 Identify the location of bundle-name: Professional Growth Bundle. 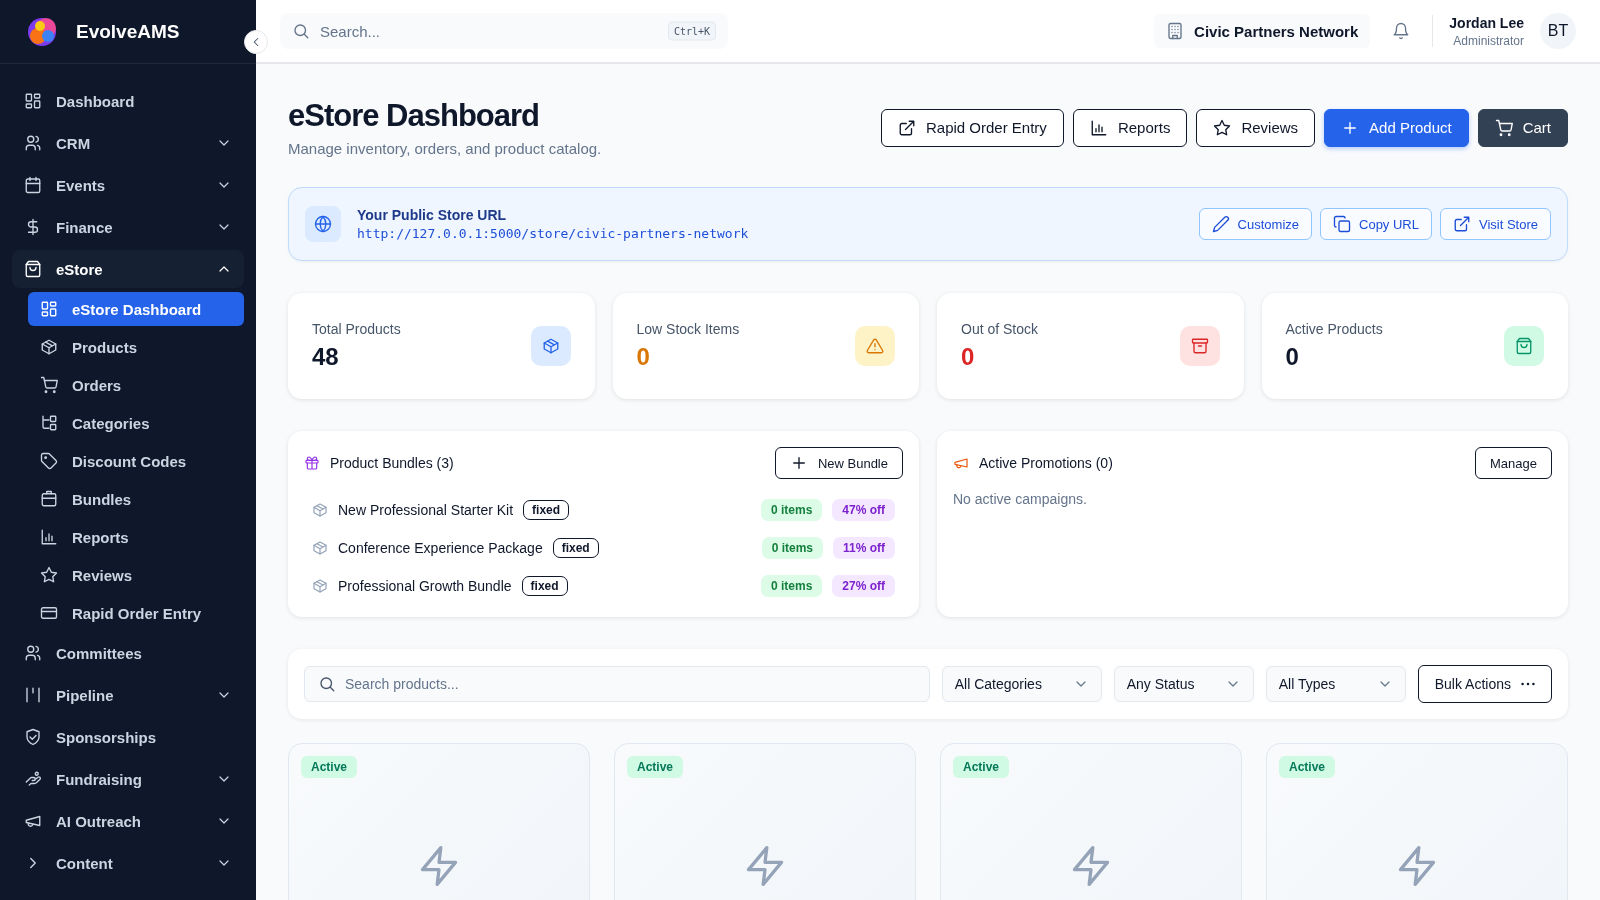
(425, 586).